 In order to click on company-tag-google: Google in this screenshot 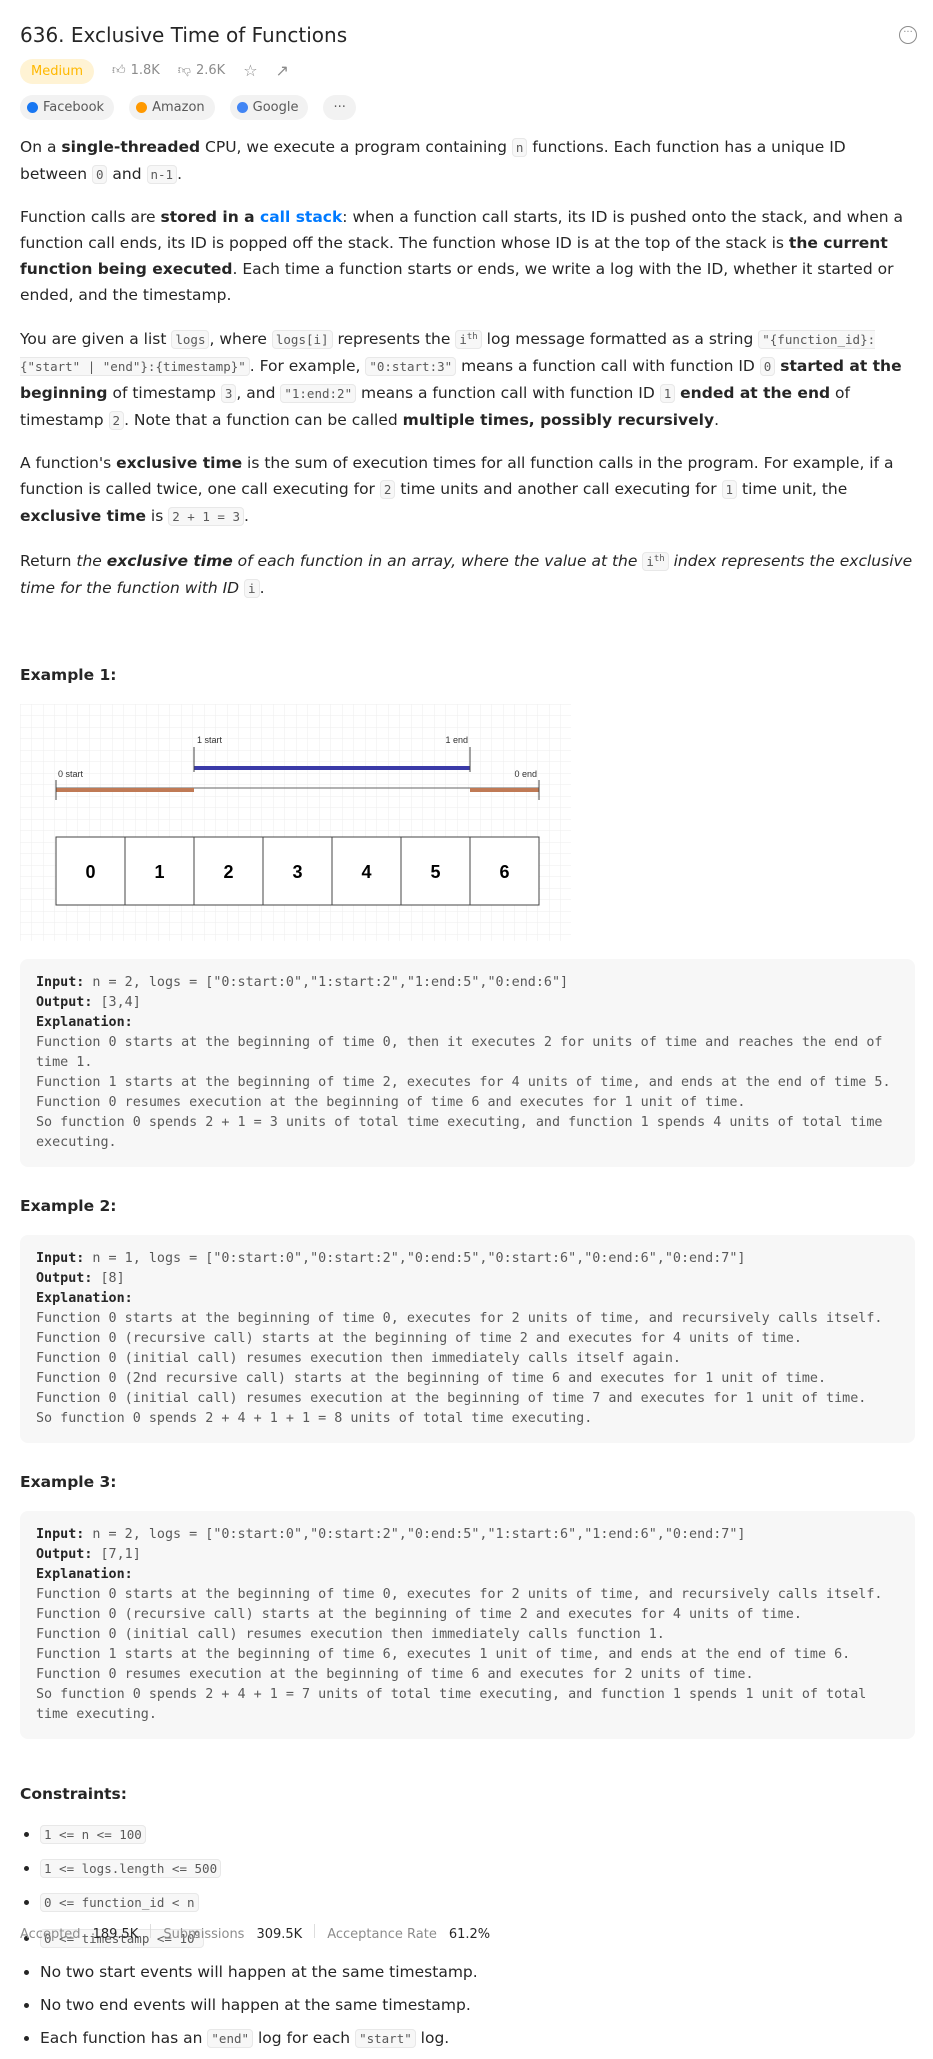, I will do `click(269, 107)`.